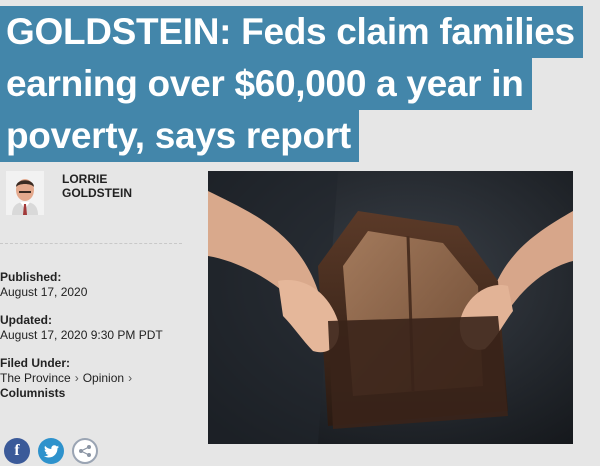 Image resolution: width=600 pixels, height=466 pixels. Describe the element at coordinates (26, 320) in the screenshot. I see `updated-label: Updated:` at that location.